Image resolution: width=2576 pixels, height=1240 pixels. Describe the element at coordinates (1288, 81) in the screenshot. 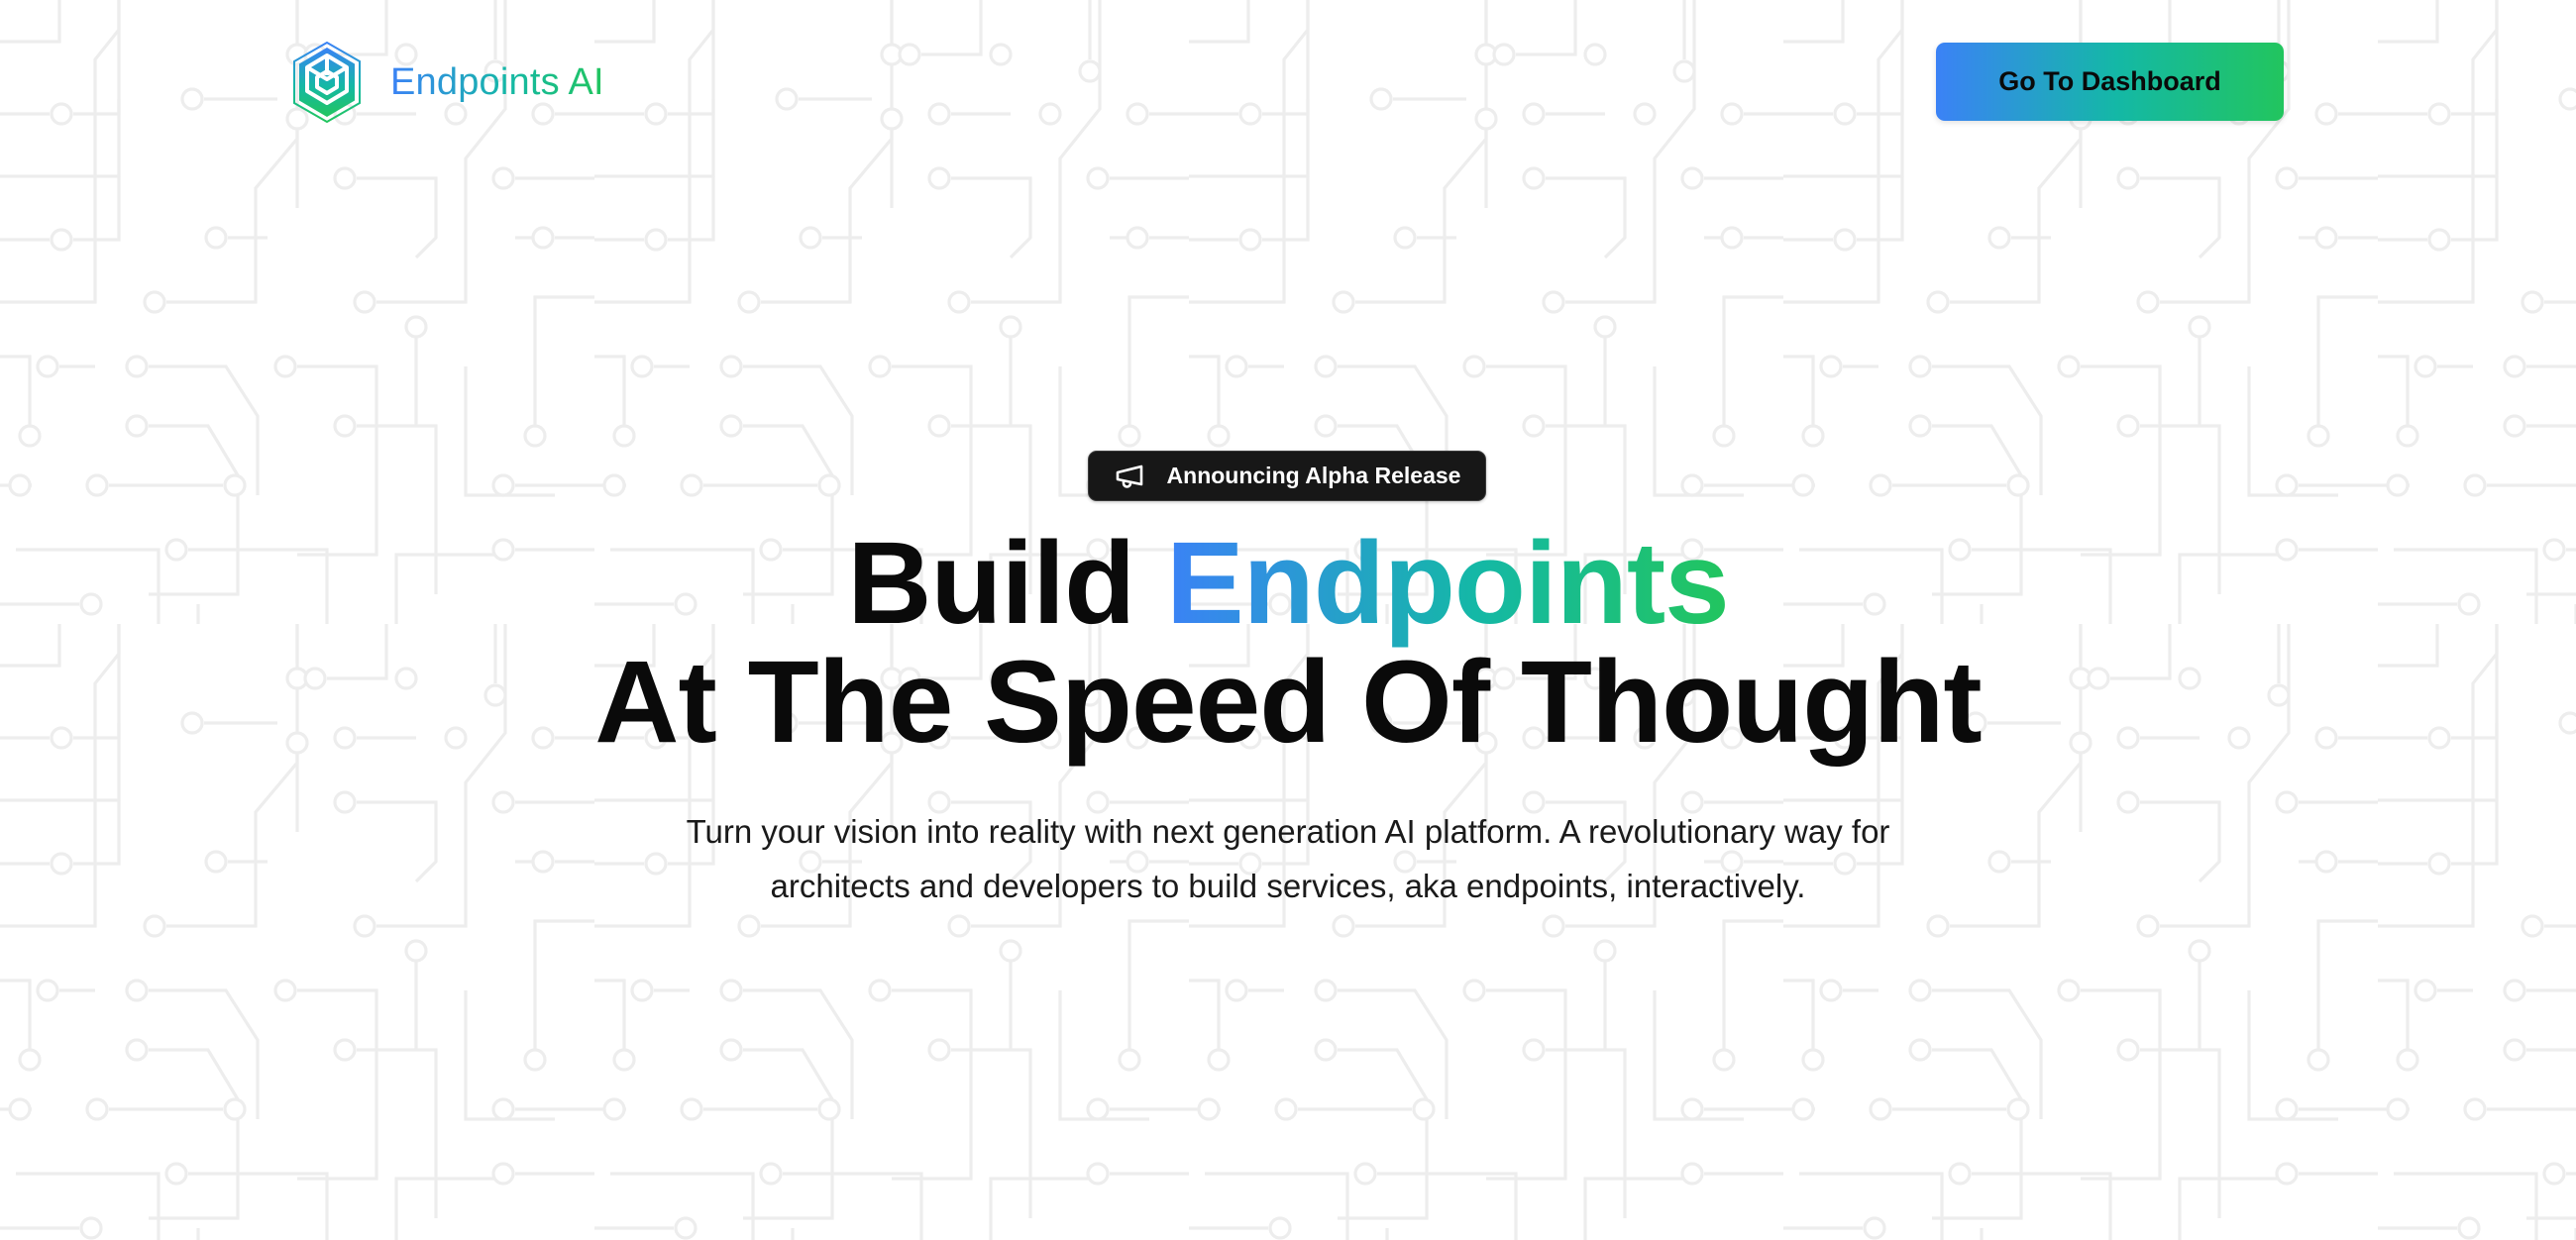

I see `top-nav: Endpoints AI Go To Dashboard` at that location.